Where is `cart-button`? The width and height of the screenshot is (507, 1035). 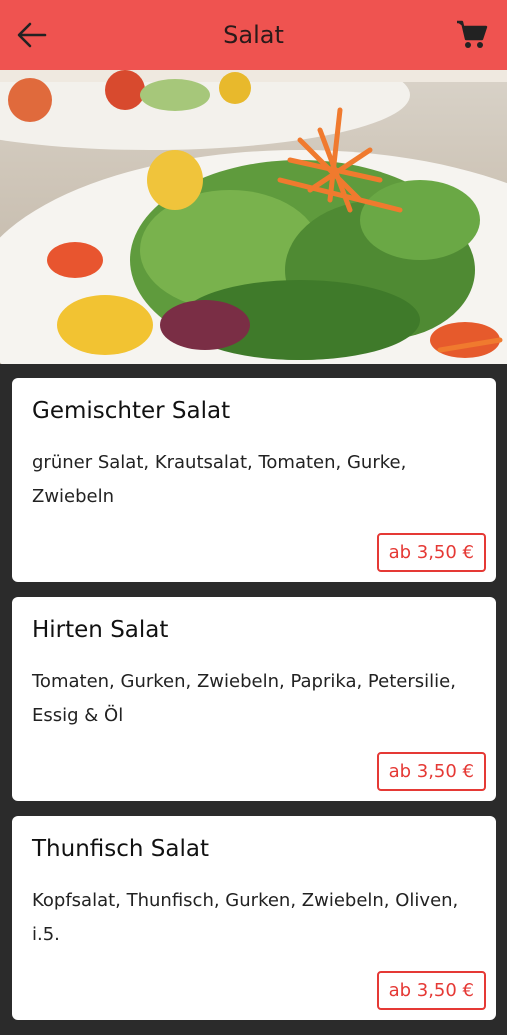
cart-button is located at coordinates (472, 35).